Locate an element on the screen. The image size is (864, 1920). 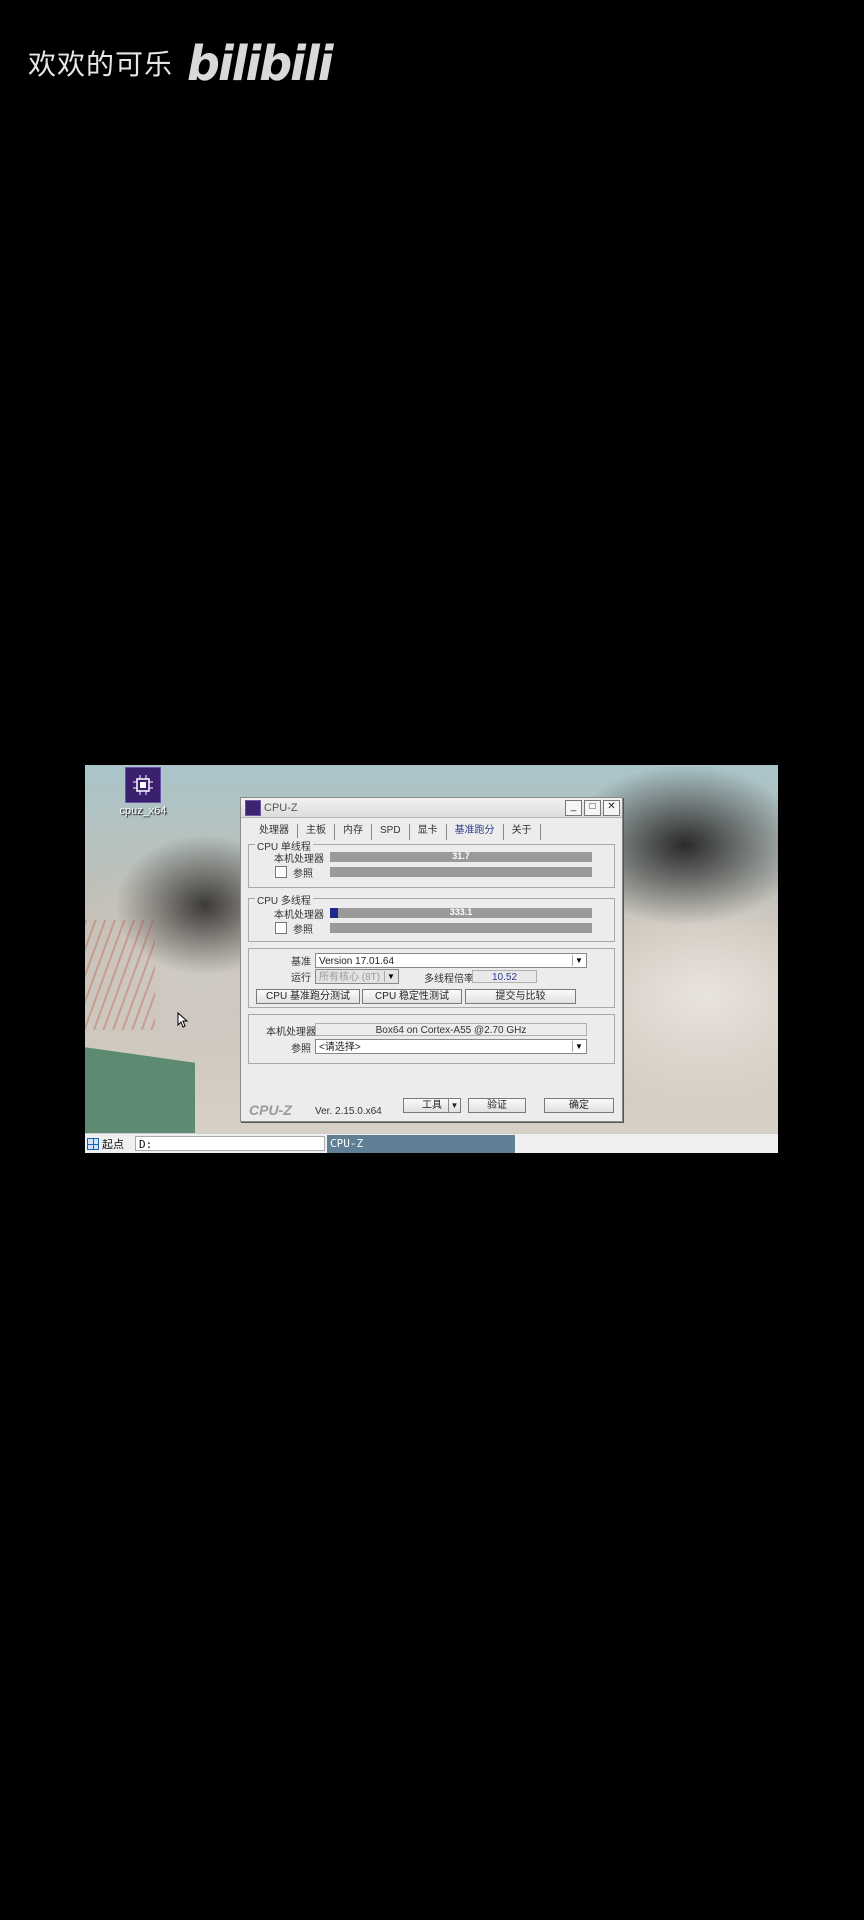
threads-label: 运行 is located at coordinates (301, 978).